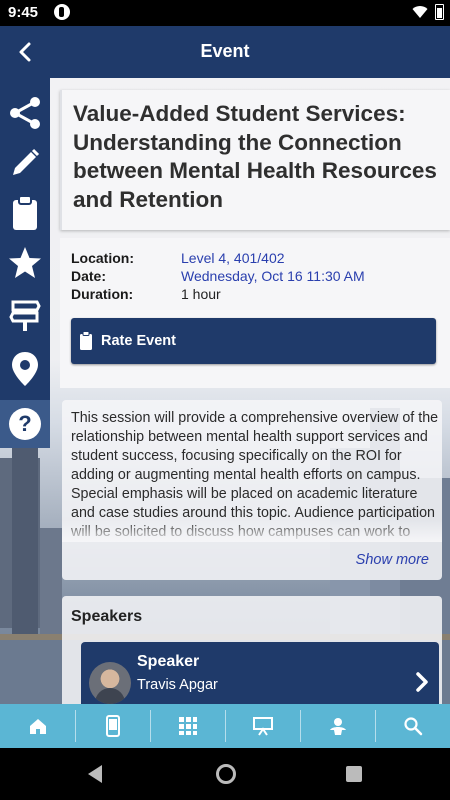 The height and width of the screenshot is (800, 450). I want to click on app-bar: Event, so click(225, 52).